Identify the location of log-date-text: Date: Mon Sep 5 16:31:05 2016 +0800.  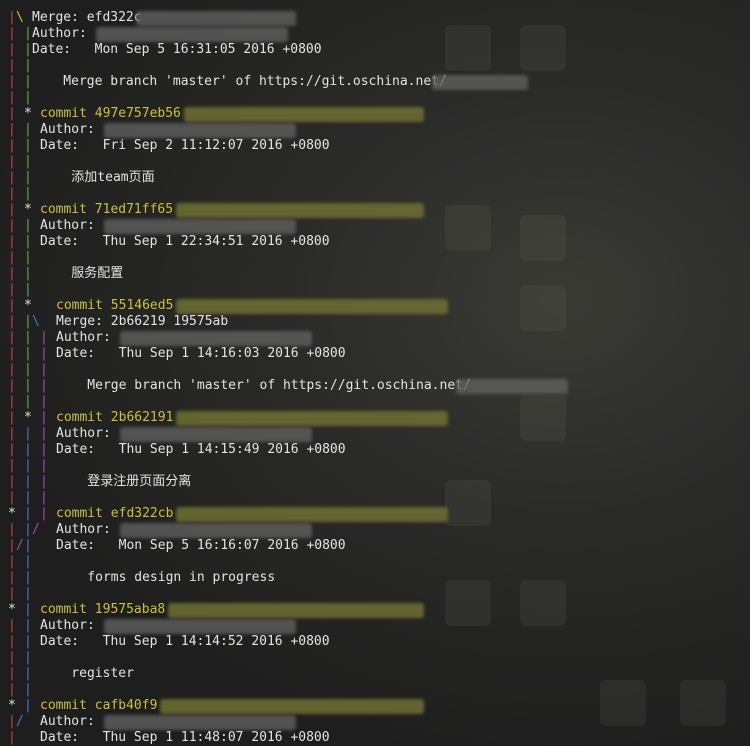
(177, 49).